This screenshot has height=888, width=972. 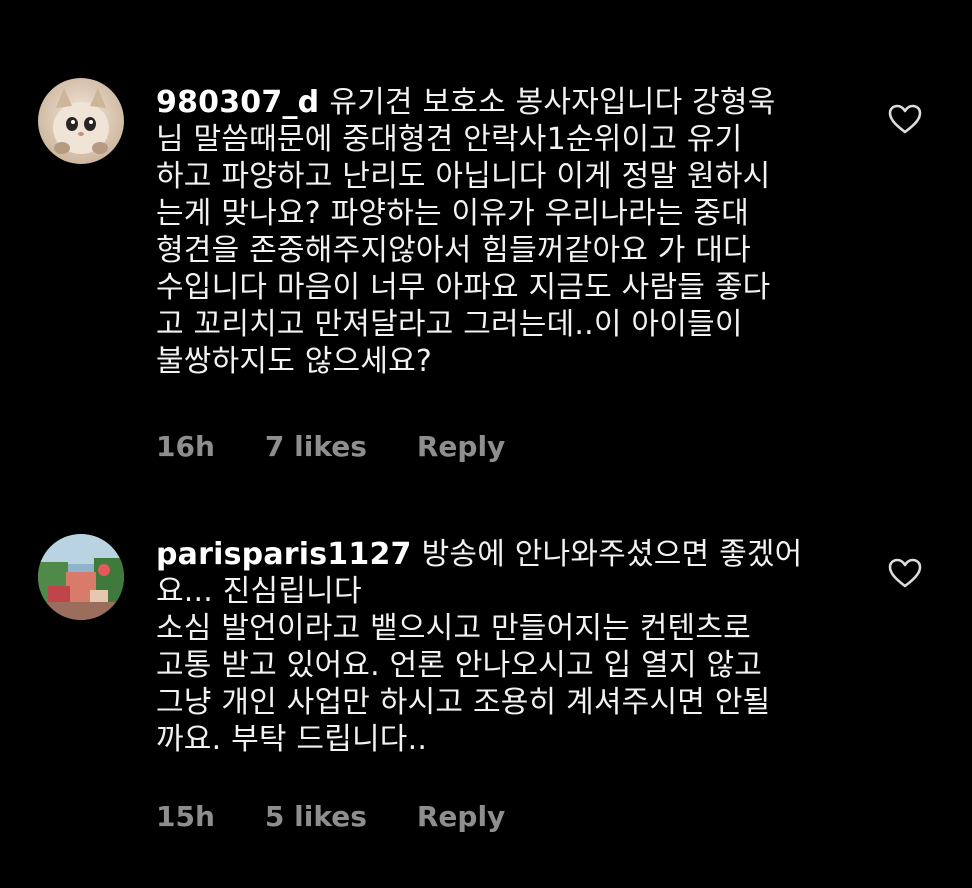 What do you see at coordinates (185, 446) in the screenshot?
I see `comment-time: 16h` at bounding box center [185, 446].